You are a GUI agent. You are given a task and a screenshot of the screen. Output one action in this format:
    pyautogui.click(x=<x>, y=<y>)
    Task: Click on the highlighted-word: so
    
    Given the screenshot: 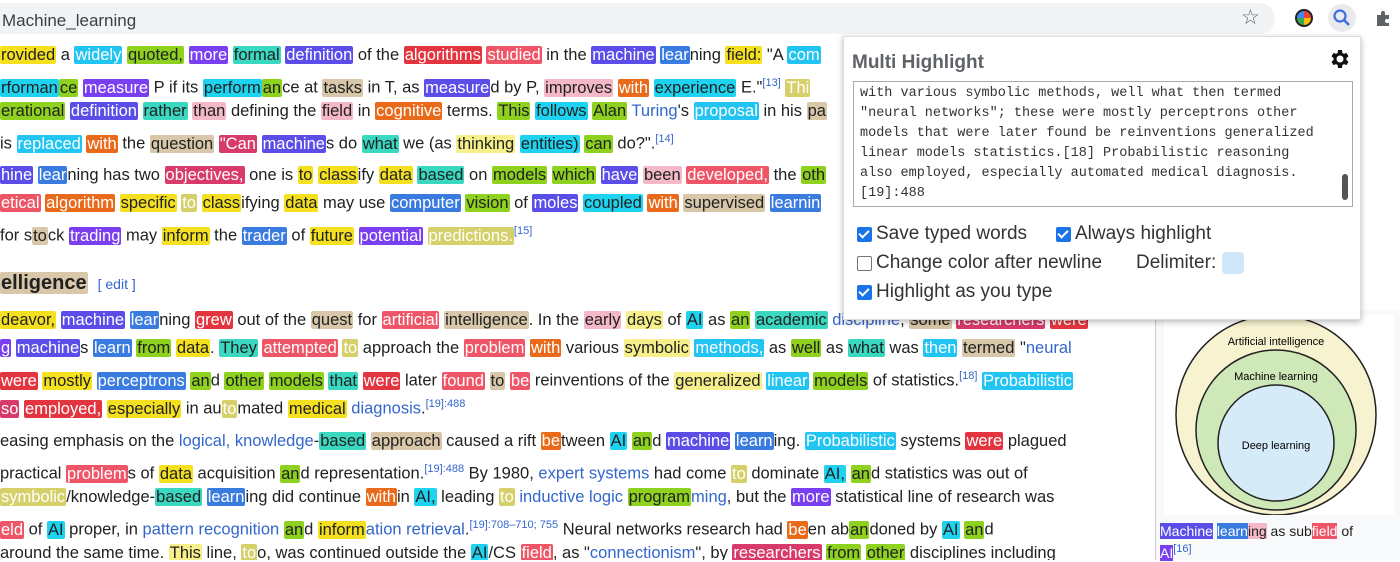 What is the action you would take?
    pyautogui.click(x=10, y=408)
    